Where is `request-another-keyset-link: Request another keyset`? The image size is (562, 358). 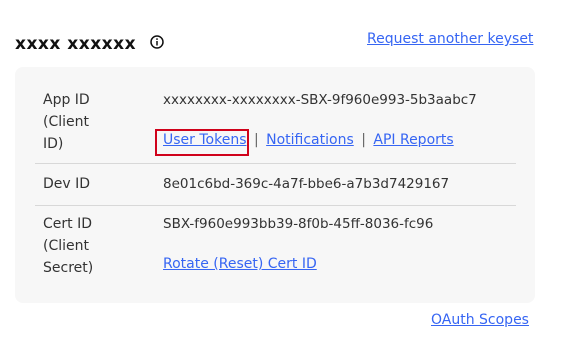 request-another-keyset-link: Request another keyset is located at coordinates (450, 39).